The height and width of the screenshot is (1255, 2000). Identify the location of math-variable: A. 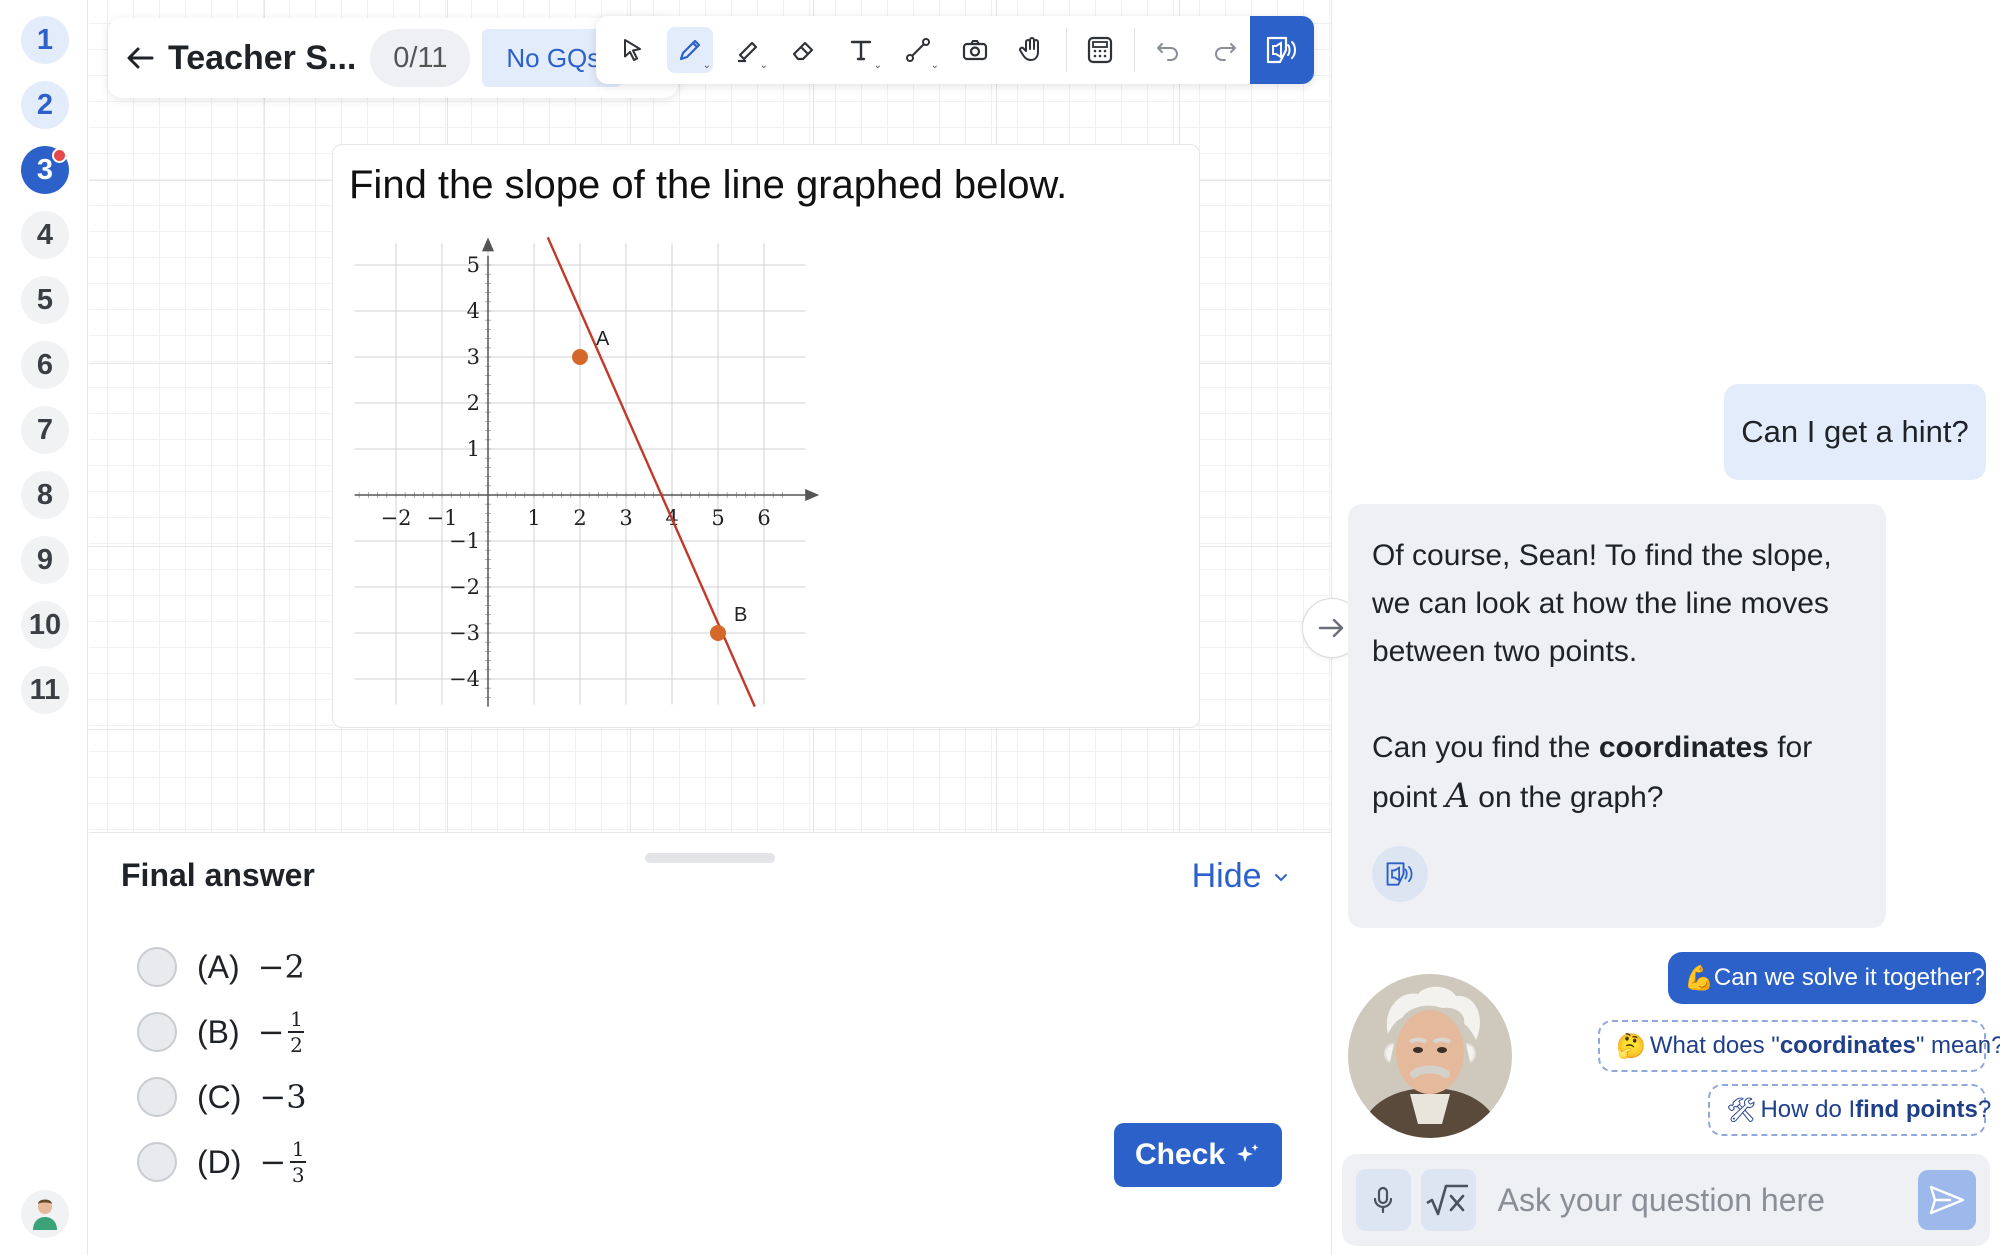
(1457, 796).